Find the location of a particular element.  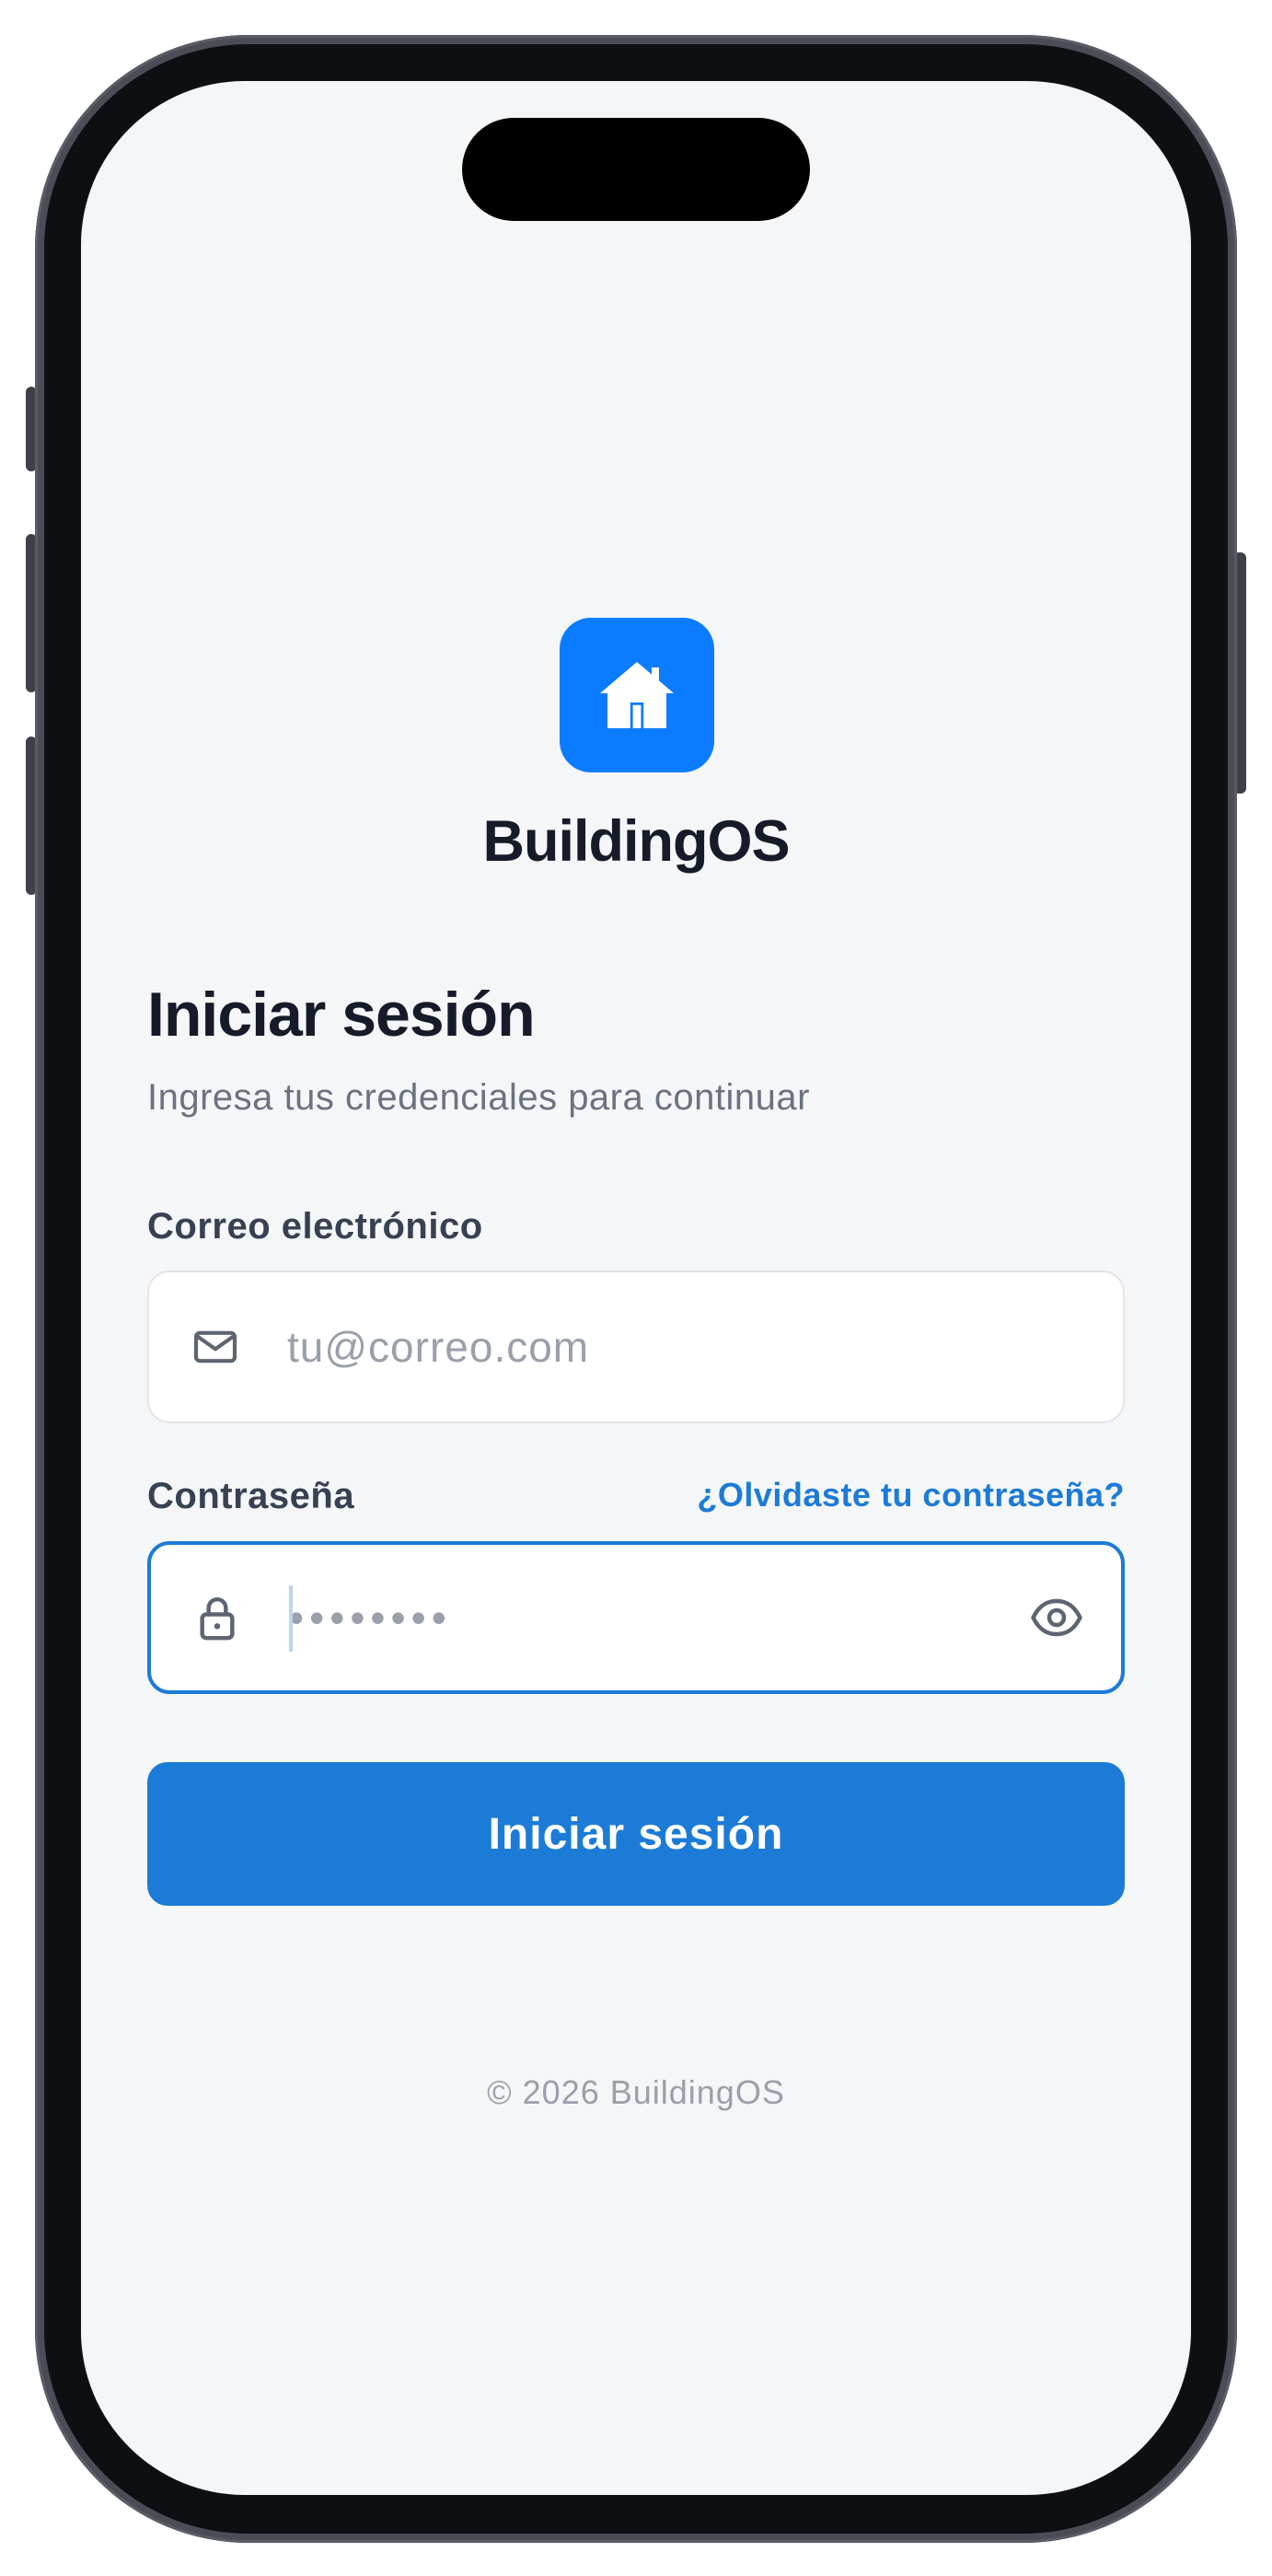

login-button: Iniciar sesión is located at coordinates (636, 1834).